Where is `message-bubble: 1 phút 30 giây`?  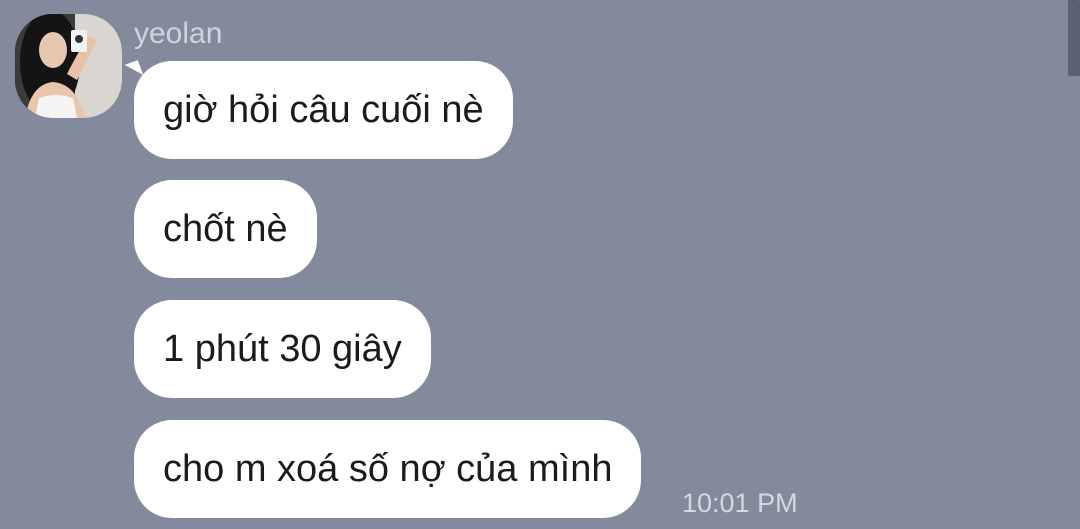 message-bubble: 1 phút 30 giây is located at coordinates (282, 349).